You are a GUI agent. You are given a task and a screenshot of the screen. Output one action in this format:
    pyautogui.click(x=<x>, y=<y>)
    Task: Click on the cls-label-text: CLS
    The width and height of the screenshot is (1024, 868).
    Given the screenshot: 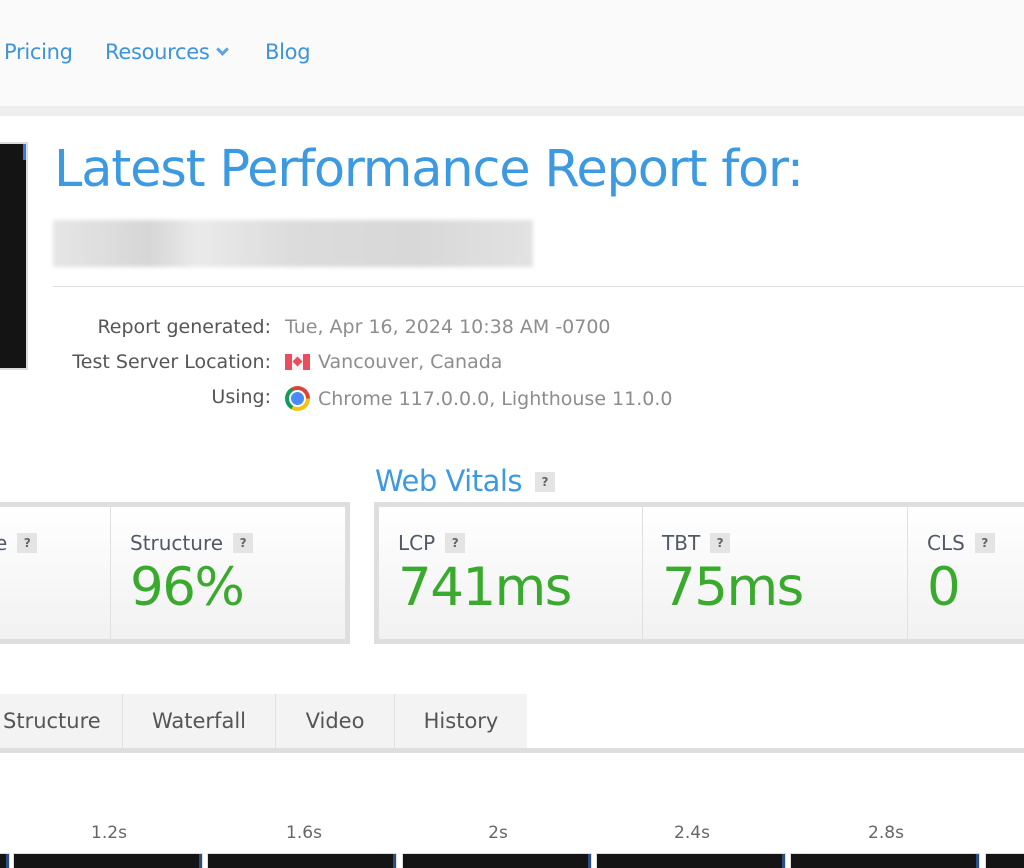 What is the action you would take?
    pyautogui.click(x=946, y=543)
    